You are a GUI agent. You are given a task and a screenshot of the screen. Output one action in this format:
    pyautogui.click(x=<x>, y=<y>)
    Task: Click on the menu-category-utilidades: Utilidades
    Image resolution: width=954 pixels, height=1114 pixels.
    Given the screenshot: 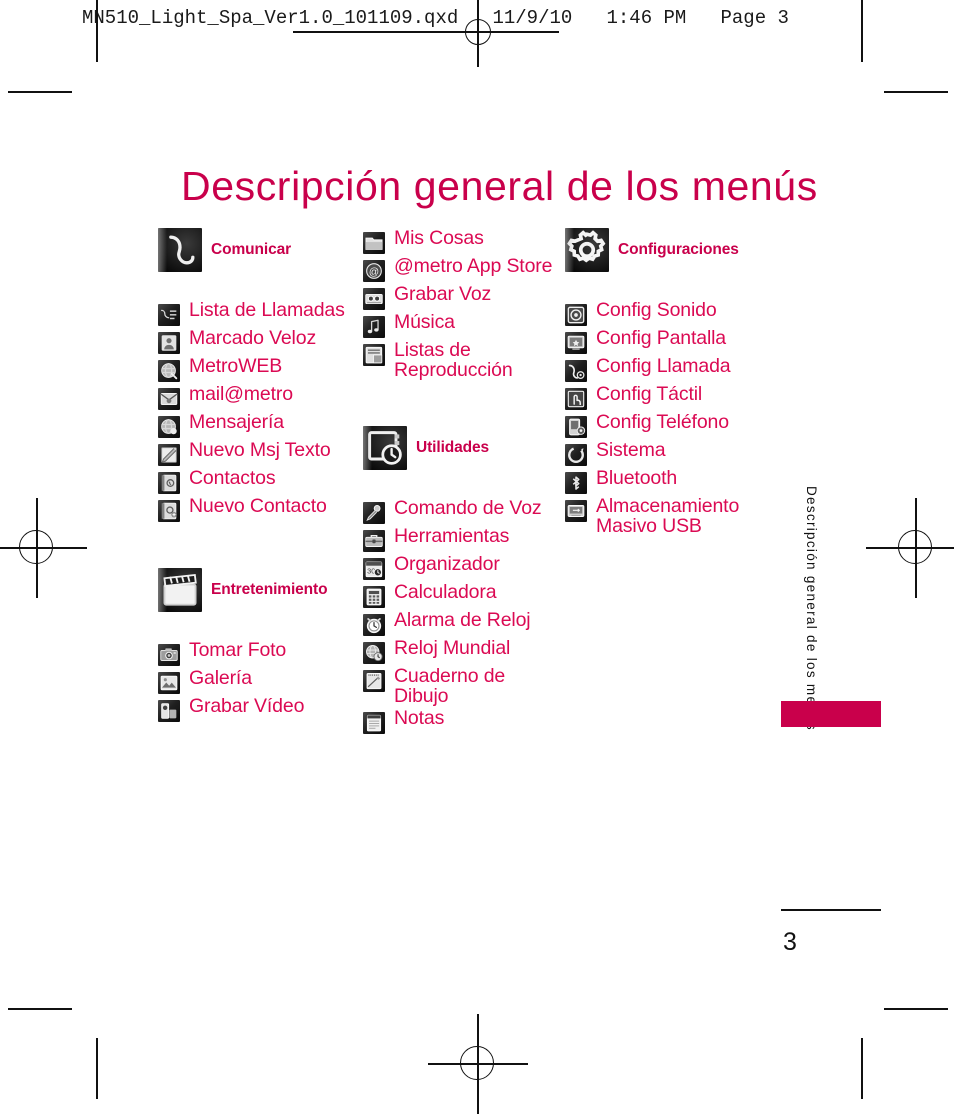 What is the action you would take?
    pyautogui.click(x=463, y=448)
    